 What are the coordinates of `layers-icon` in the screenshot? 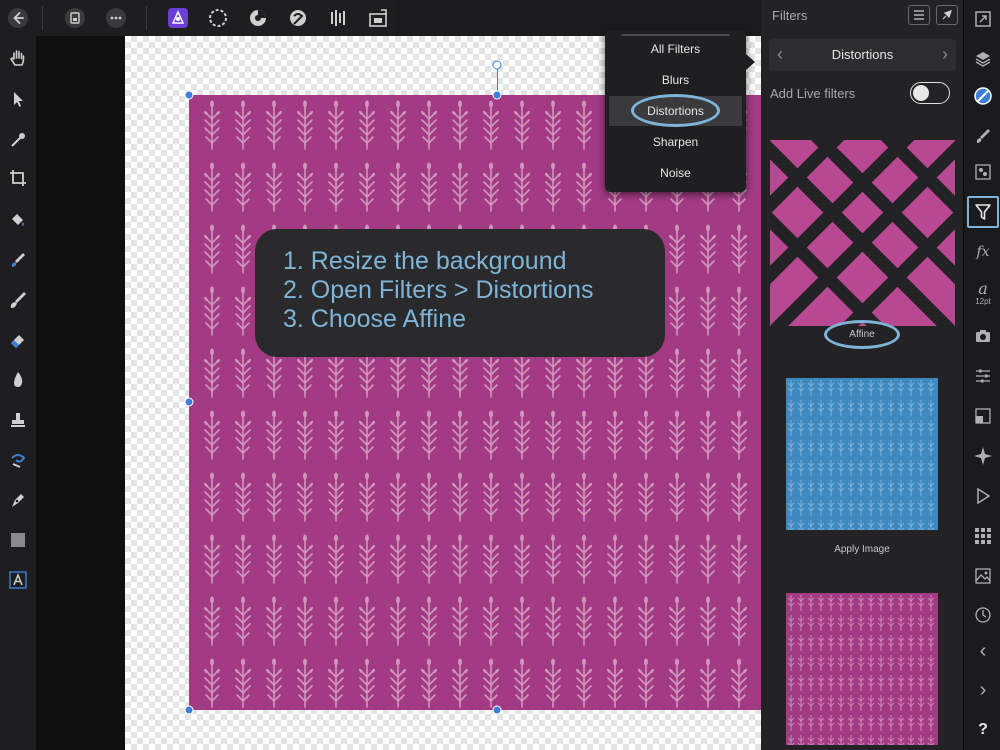 It's located at (983, 59).